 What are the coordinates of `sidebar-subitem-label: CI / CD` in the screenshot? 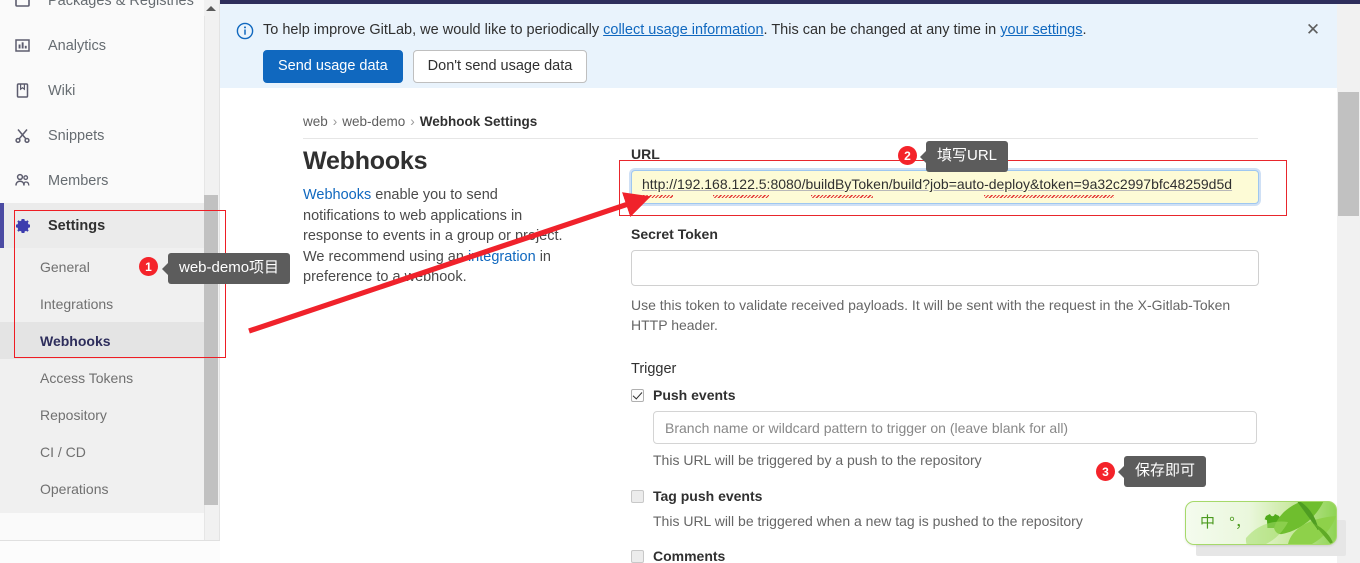 It's located at (63, 451).